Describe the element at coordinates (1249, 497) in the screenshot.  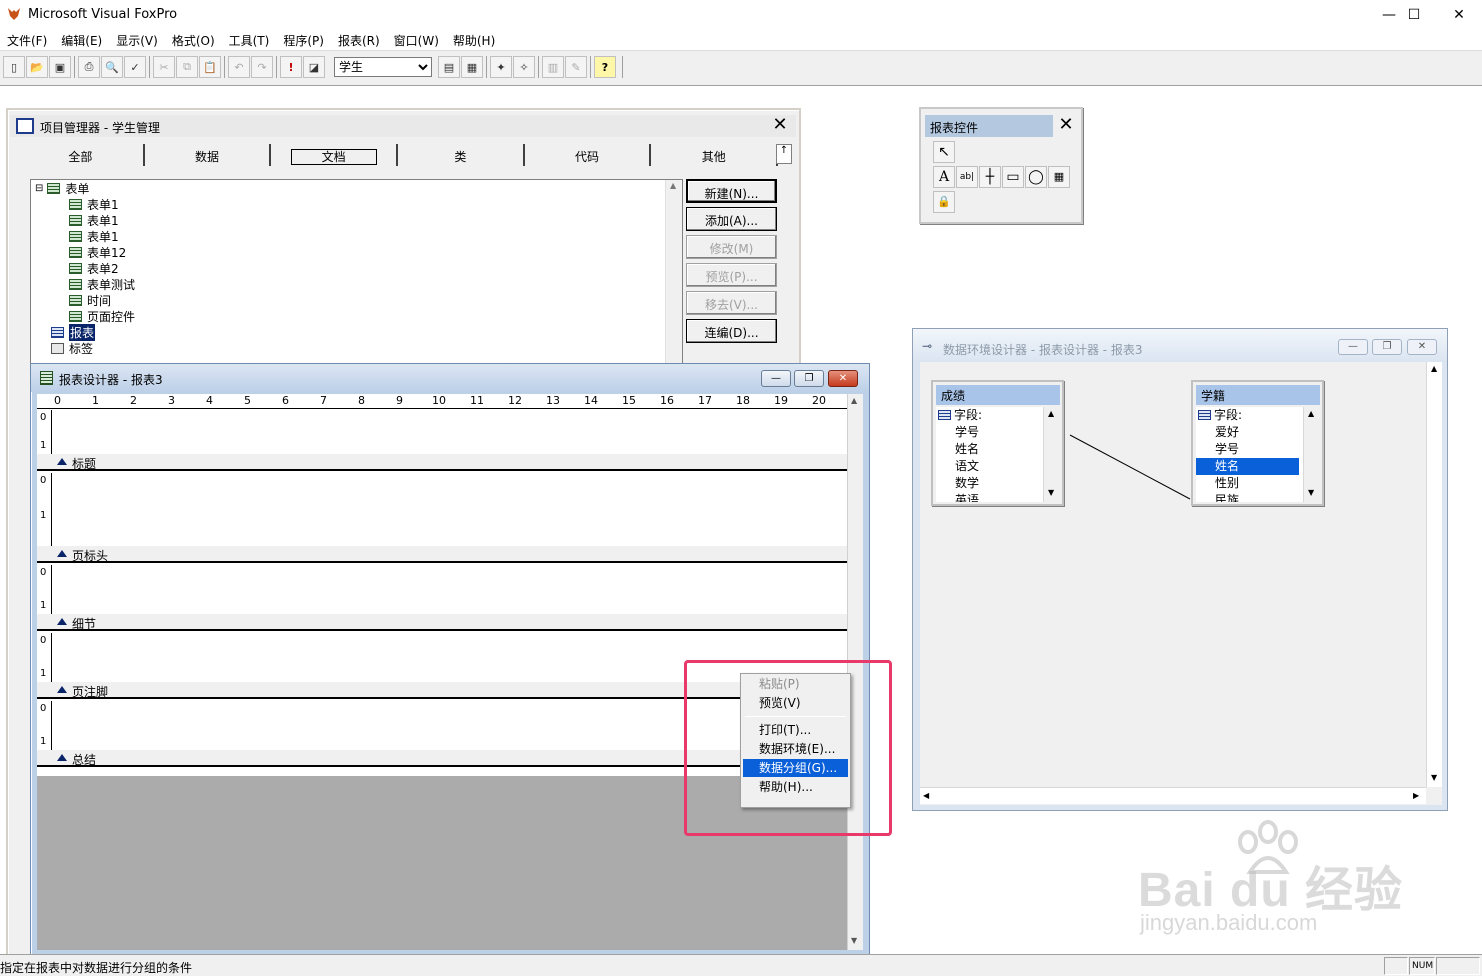
I see `field-item: 民族` at that location.